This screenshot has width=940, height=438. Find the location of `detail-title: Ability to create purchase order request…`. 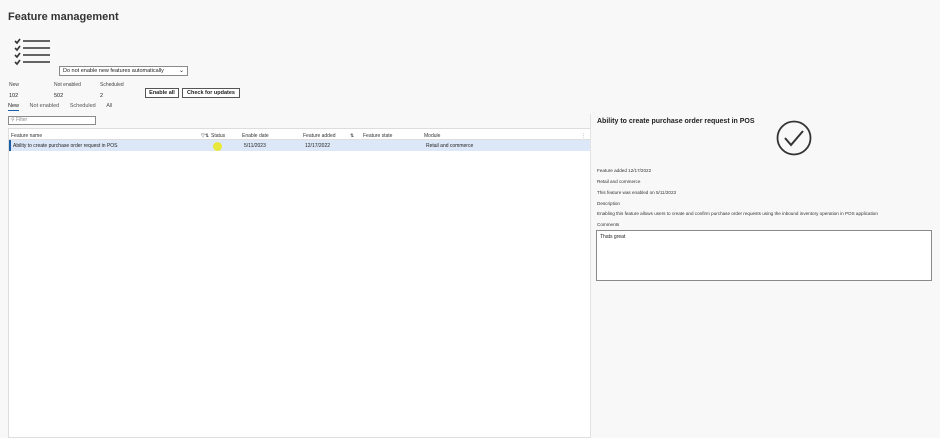

detail-title: Ability to create purchase order request… is located at coordinates (676, 121).